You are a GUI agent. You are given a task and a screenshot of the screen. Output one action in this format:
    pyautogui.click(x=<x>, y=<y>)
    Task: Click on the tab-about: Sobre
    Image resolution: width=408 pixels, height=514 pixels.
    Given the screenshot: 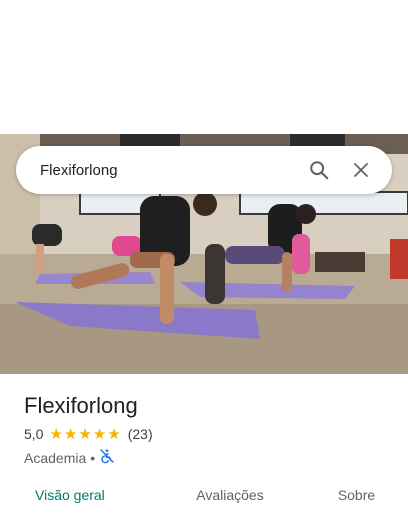 What is the action you would take?
    pyautogui.click(x=356, y=495)
    